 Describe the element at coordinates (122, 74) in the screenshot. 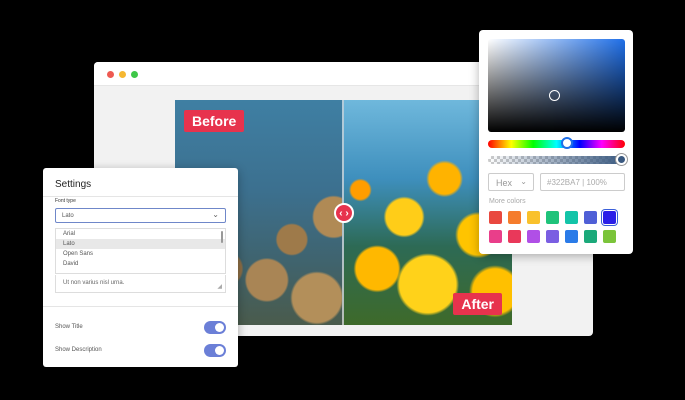

I see `minimize-window-dot` at that location.